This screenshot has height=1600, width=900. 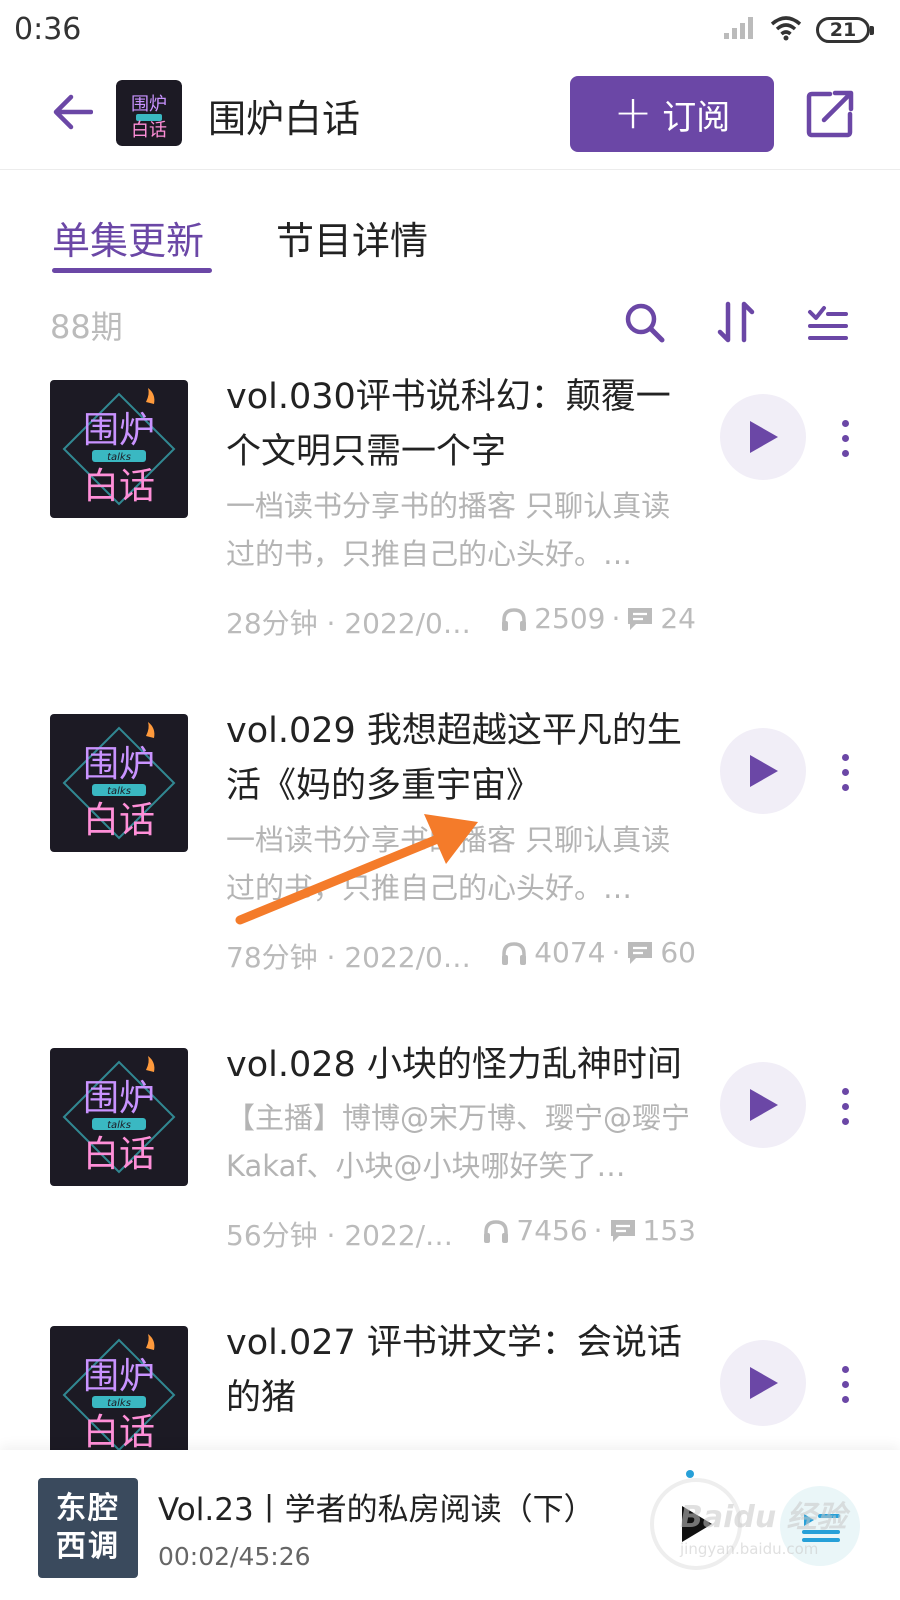 I want to click on episode-title: vol.028 小块的怪力乱神时间, so click(x=461, y=1065).